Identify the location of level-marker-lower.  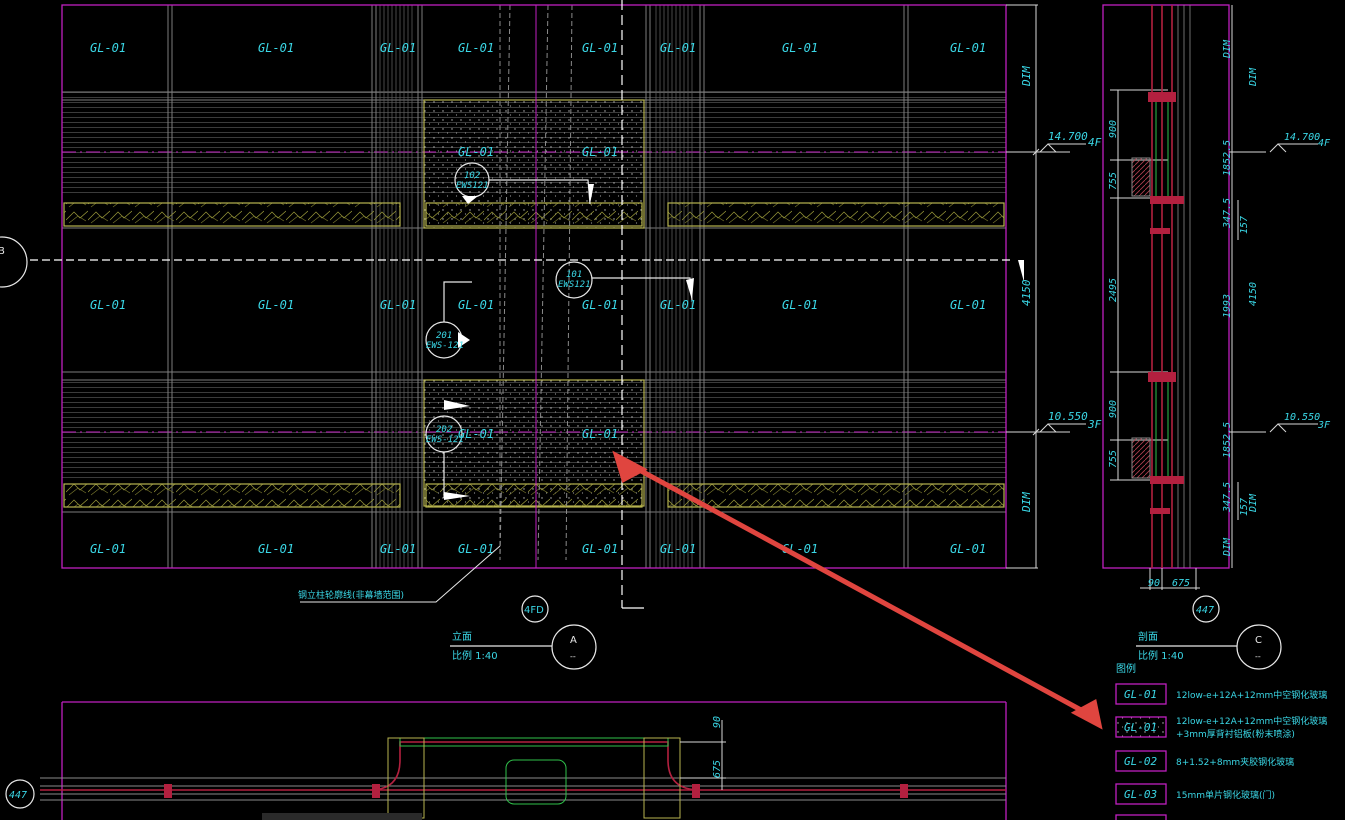
(1062, 428).